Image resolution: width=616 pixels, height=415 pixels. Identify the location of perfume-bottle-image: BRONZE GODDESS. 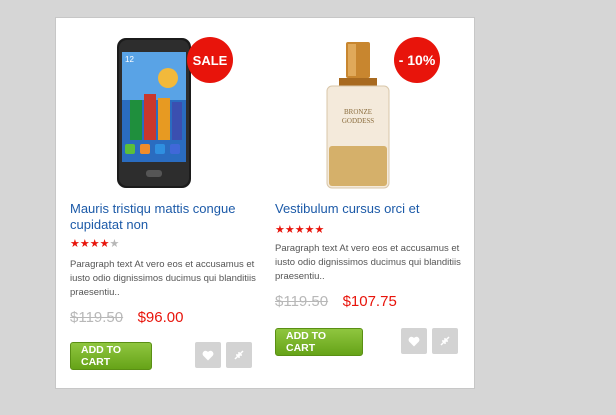
(358, 115).